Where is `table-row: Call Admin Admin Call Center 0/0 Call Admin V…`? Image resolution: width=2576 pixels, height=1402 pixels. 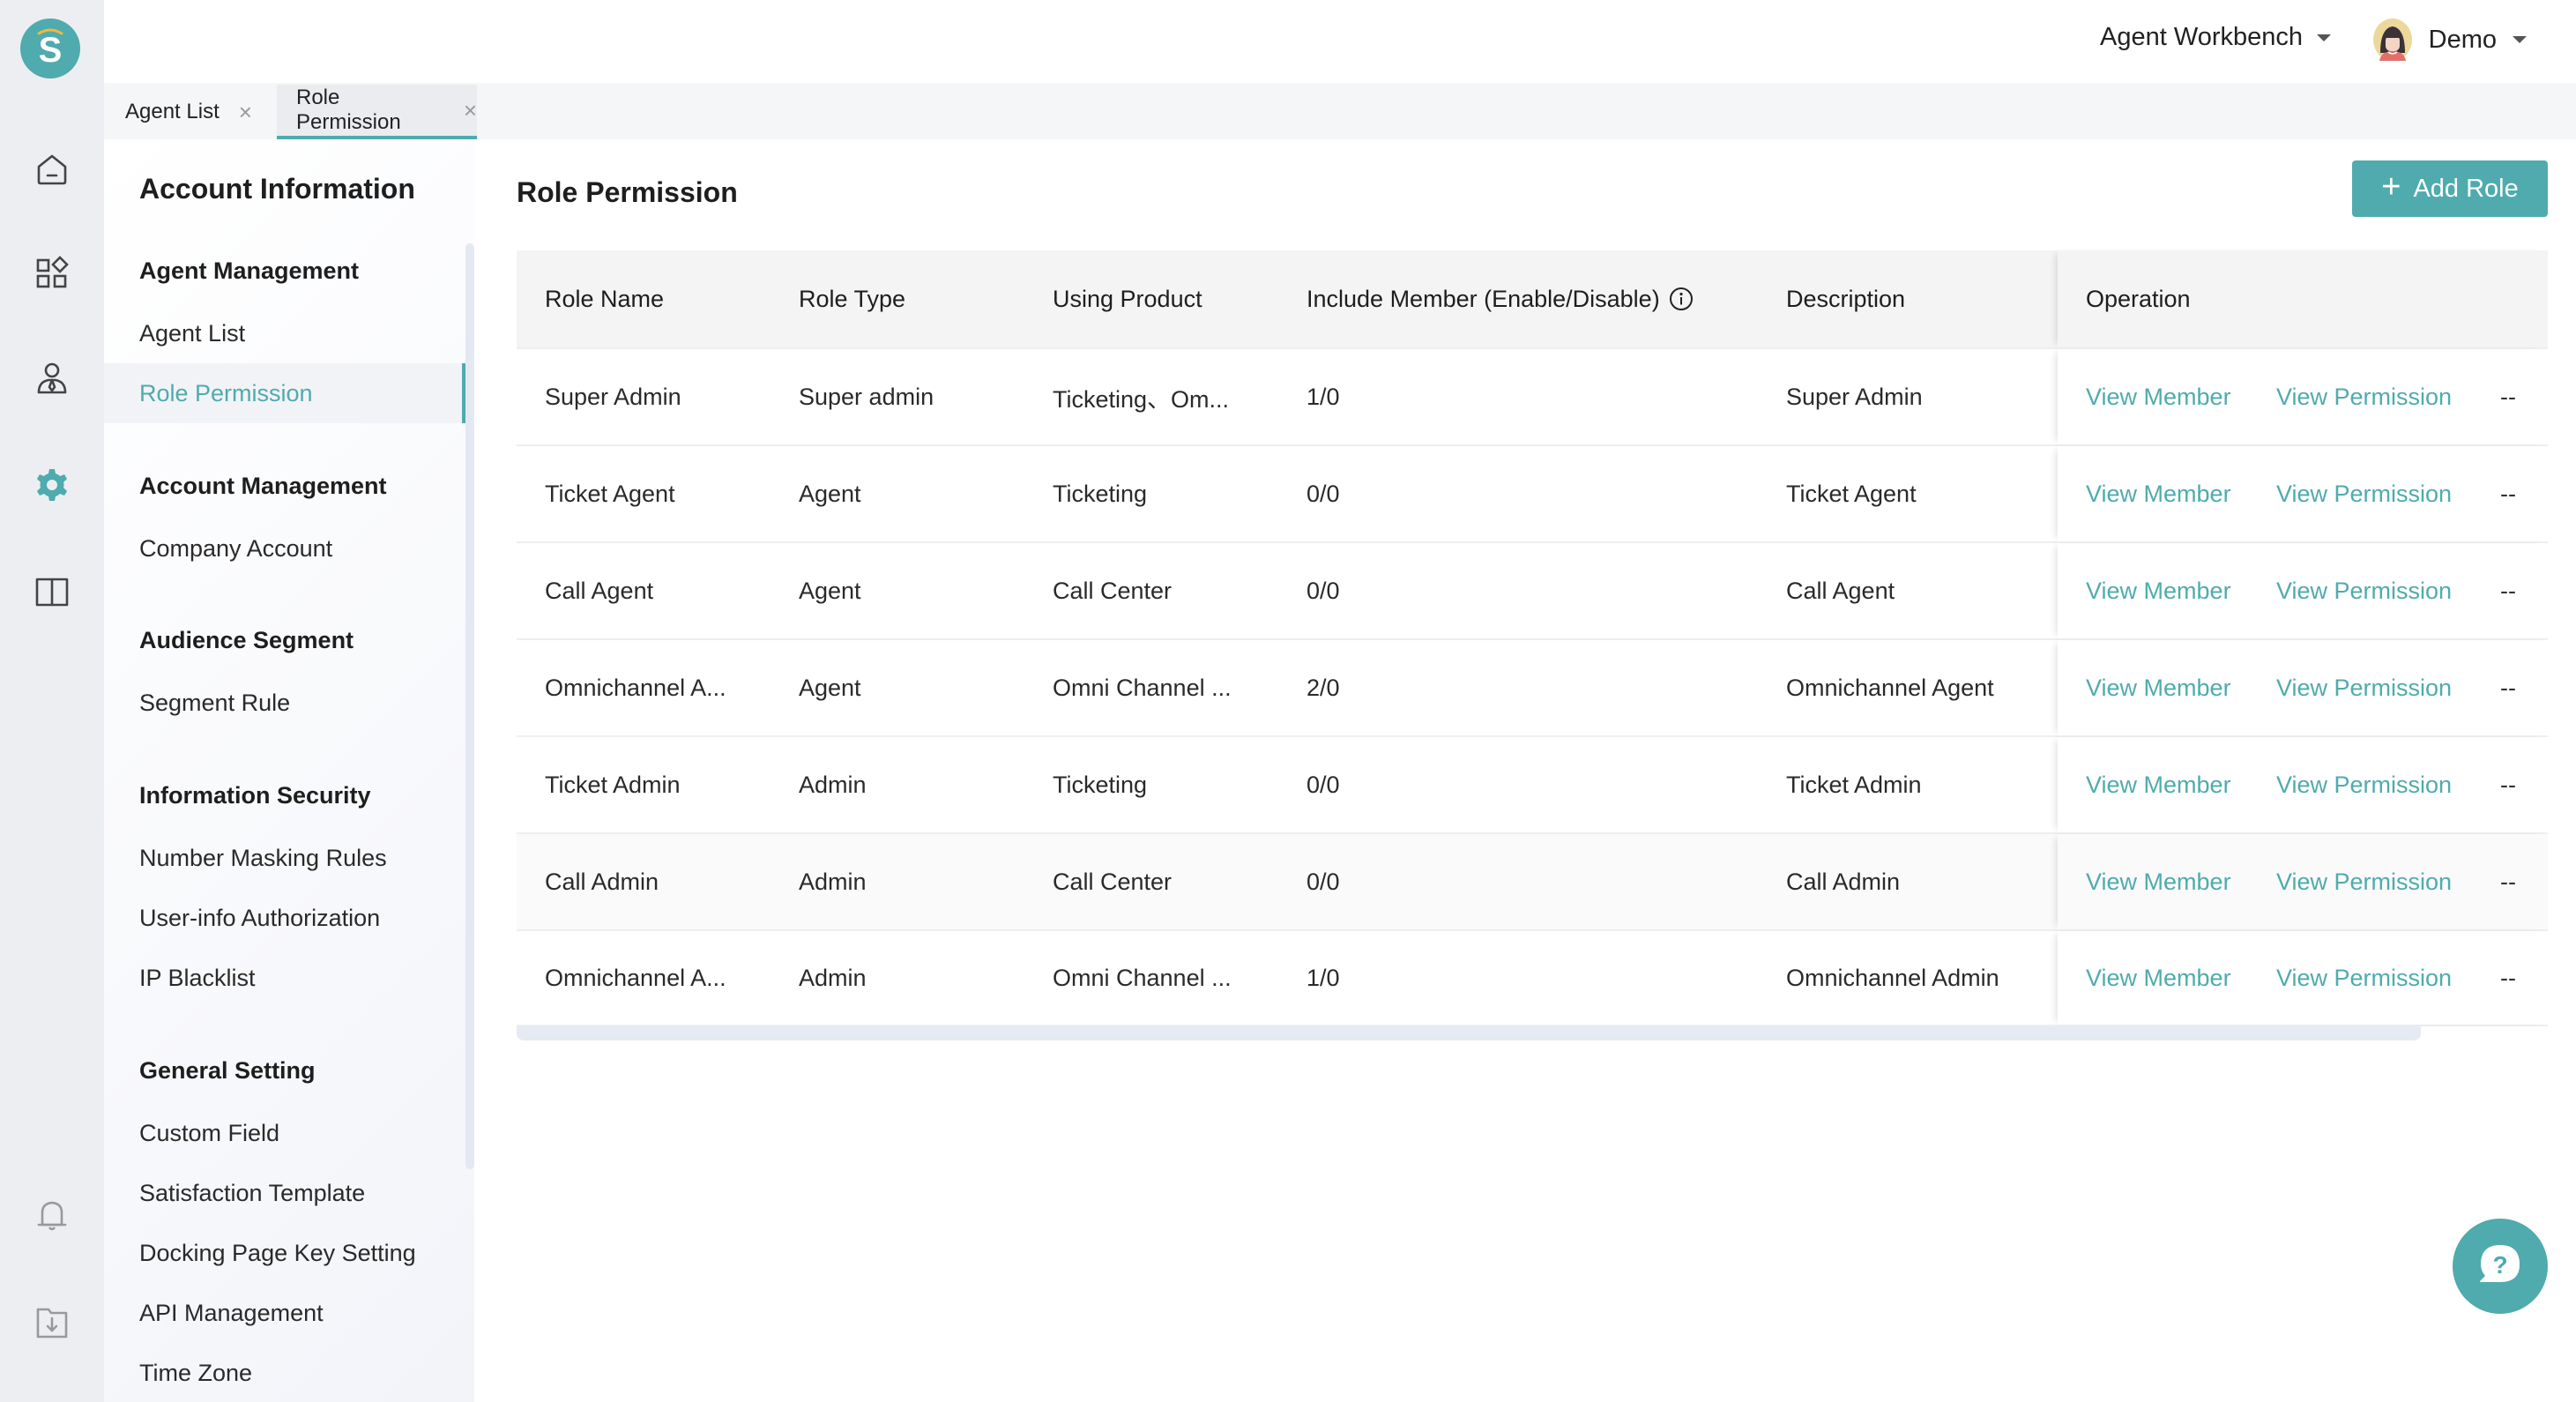 table-row: Call Admin Admin Call Center 0/0 Call Admin V… is located at coordinates (1533, 881).